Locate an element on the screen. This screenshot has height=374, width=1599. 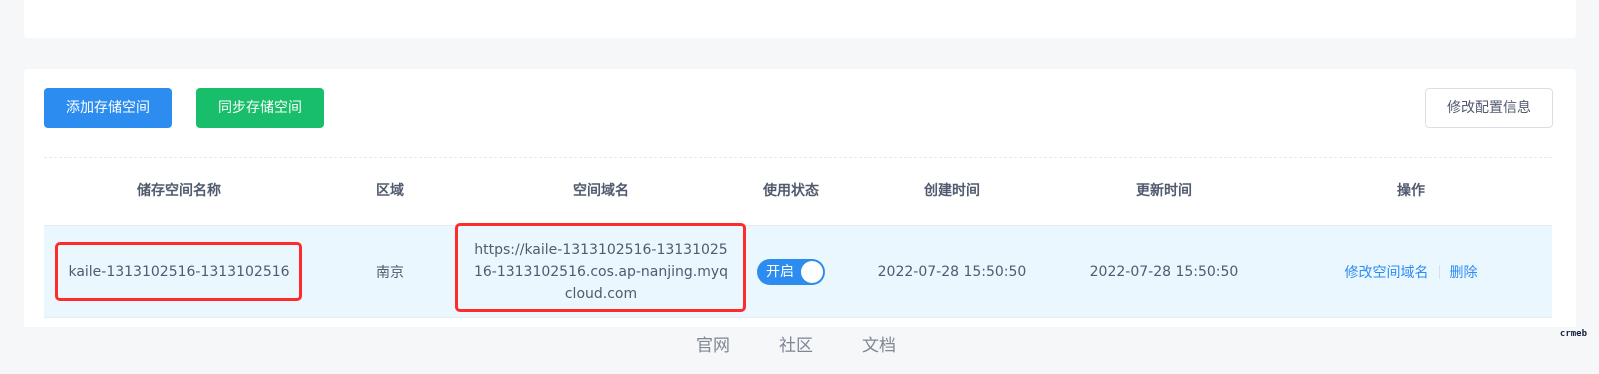
created-time-text: 2022-07-28 15:50:50 is located at coordinates (952, 271).